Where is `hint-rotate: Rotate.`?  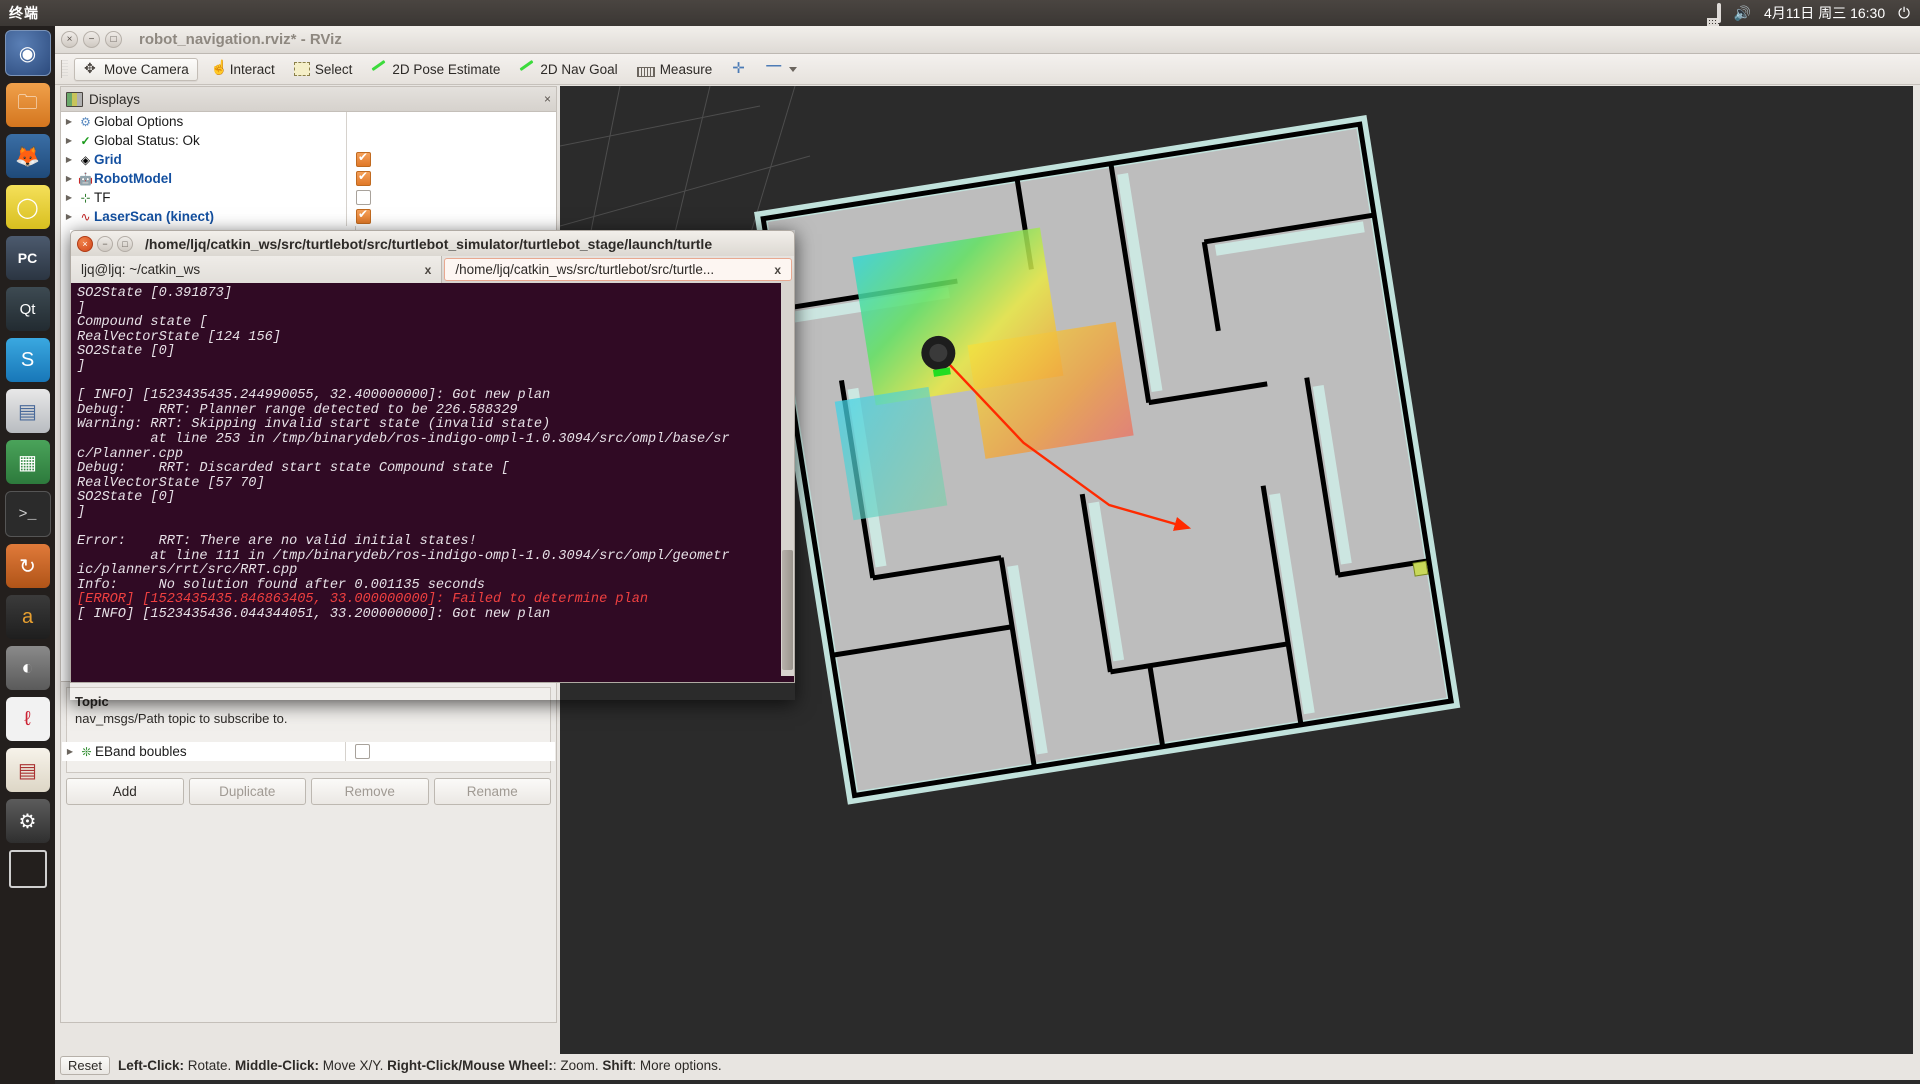
hint-rotate: Rotate. is located at coordinates (209, 1065).